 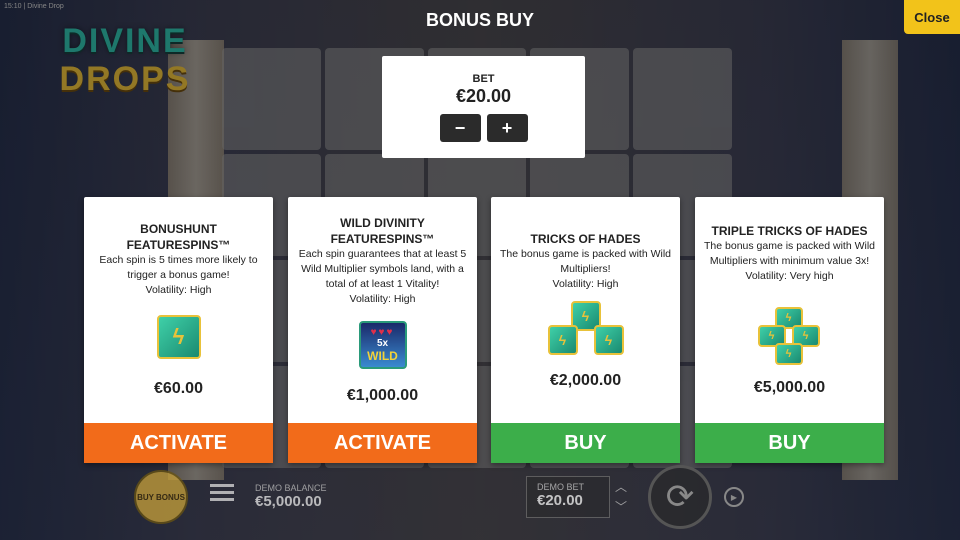 I want to click on close-button: Close, so click(x=932, y=17).